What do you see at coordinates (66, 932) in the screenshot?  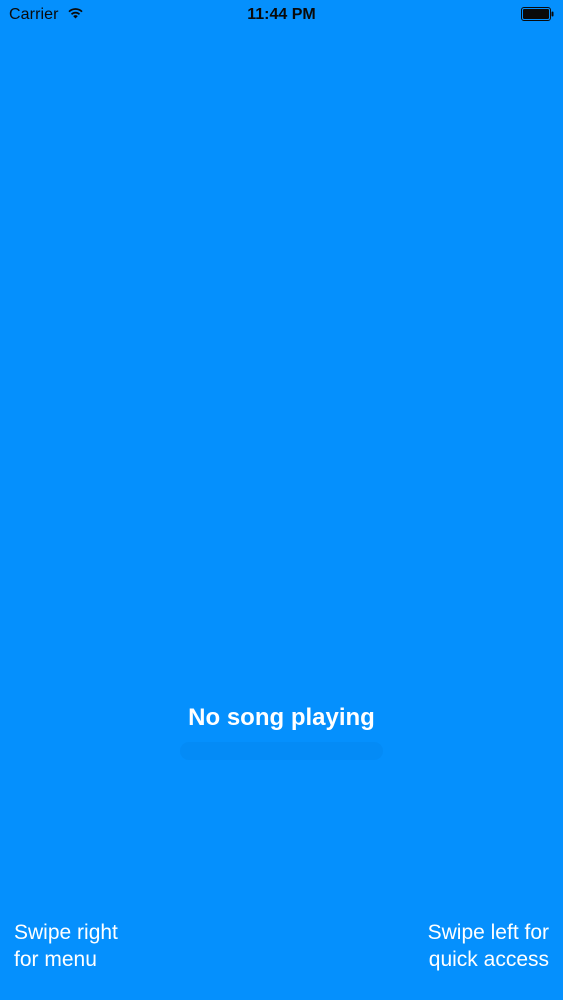 I see `swipe-right-hint-line-1: Swipe right` at bounding box center [66, 932].